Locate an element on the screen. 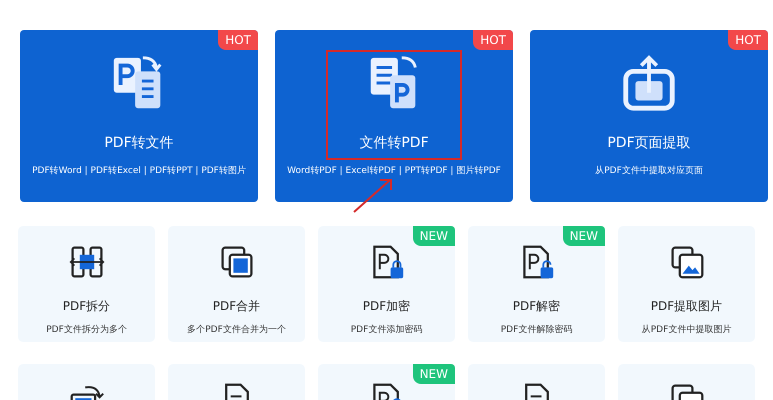 This screenshot has width=773, height=400. card-subtitle: PDF文件添加密码 is located at coordinates (386, 330).